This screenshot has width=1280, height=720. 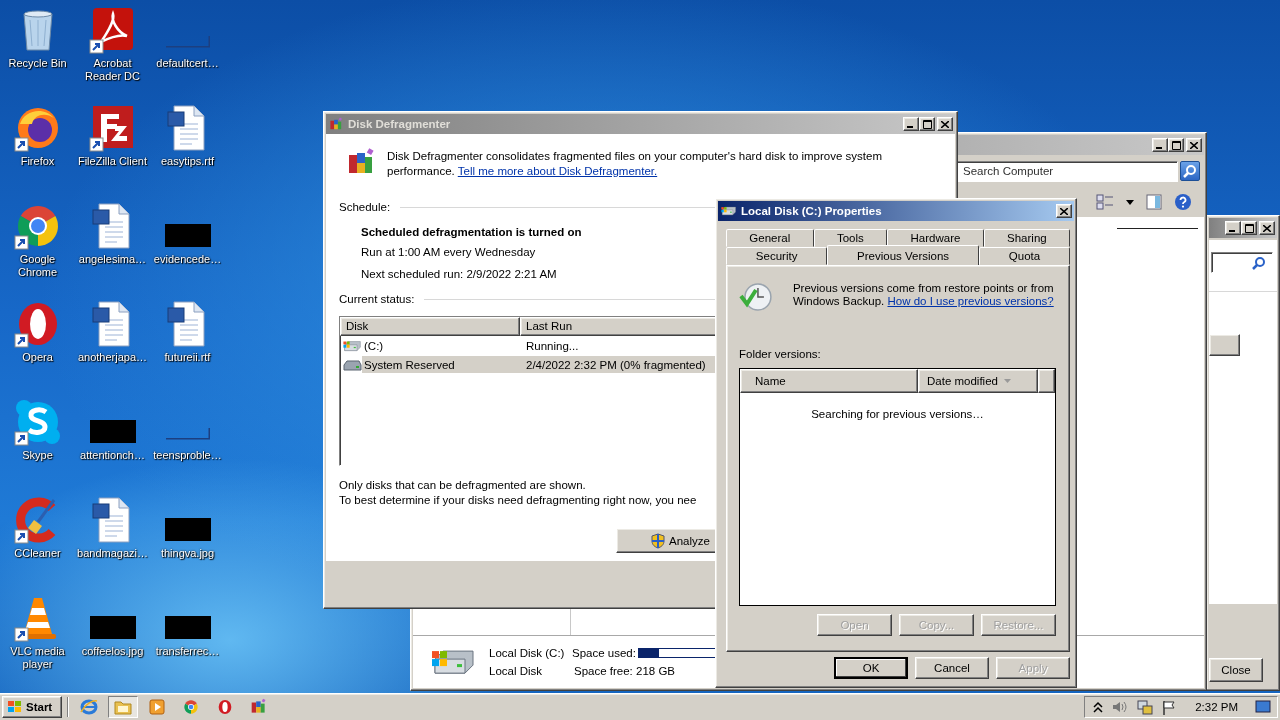 I want to click on tab: Security, so click(x=777, y=256).